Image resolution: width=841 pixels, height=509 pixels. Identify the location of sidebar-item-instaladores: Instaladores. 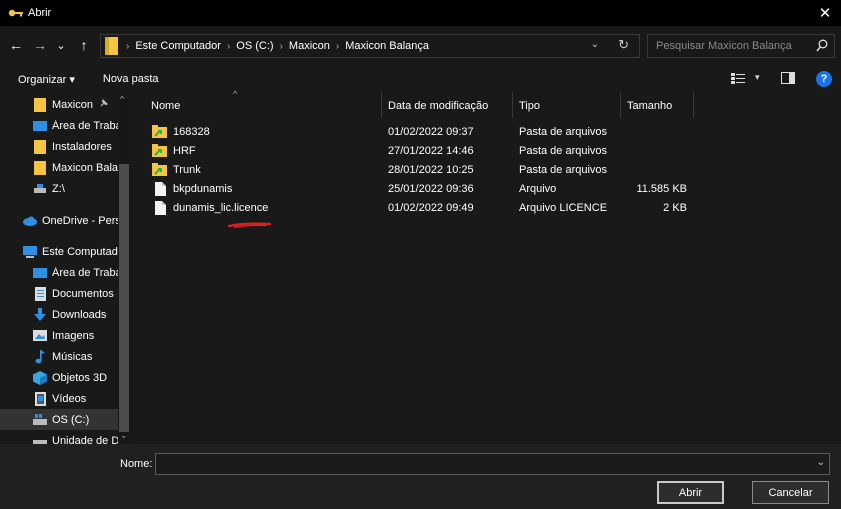
(59, 146).